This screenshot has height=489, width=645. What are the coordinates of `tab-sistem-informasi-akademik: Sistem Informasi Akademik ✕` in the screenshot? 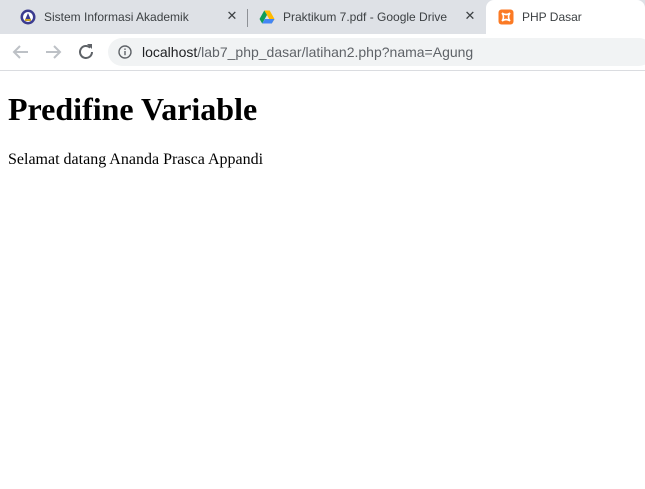 It's located at (127, 17).